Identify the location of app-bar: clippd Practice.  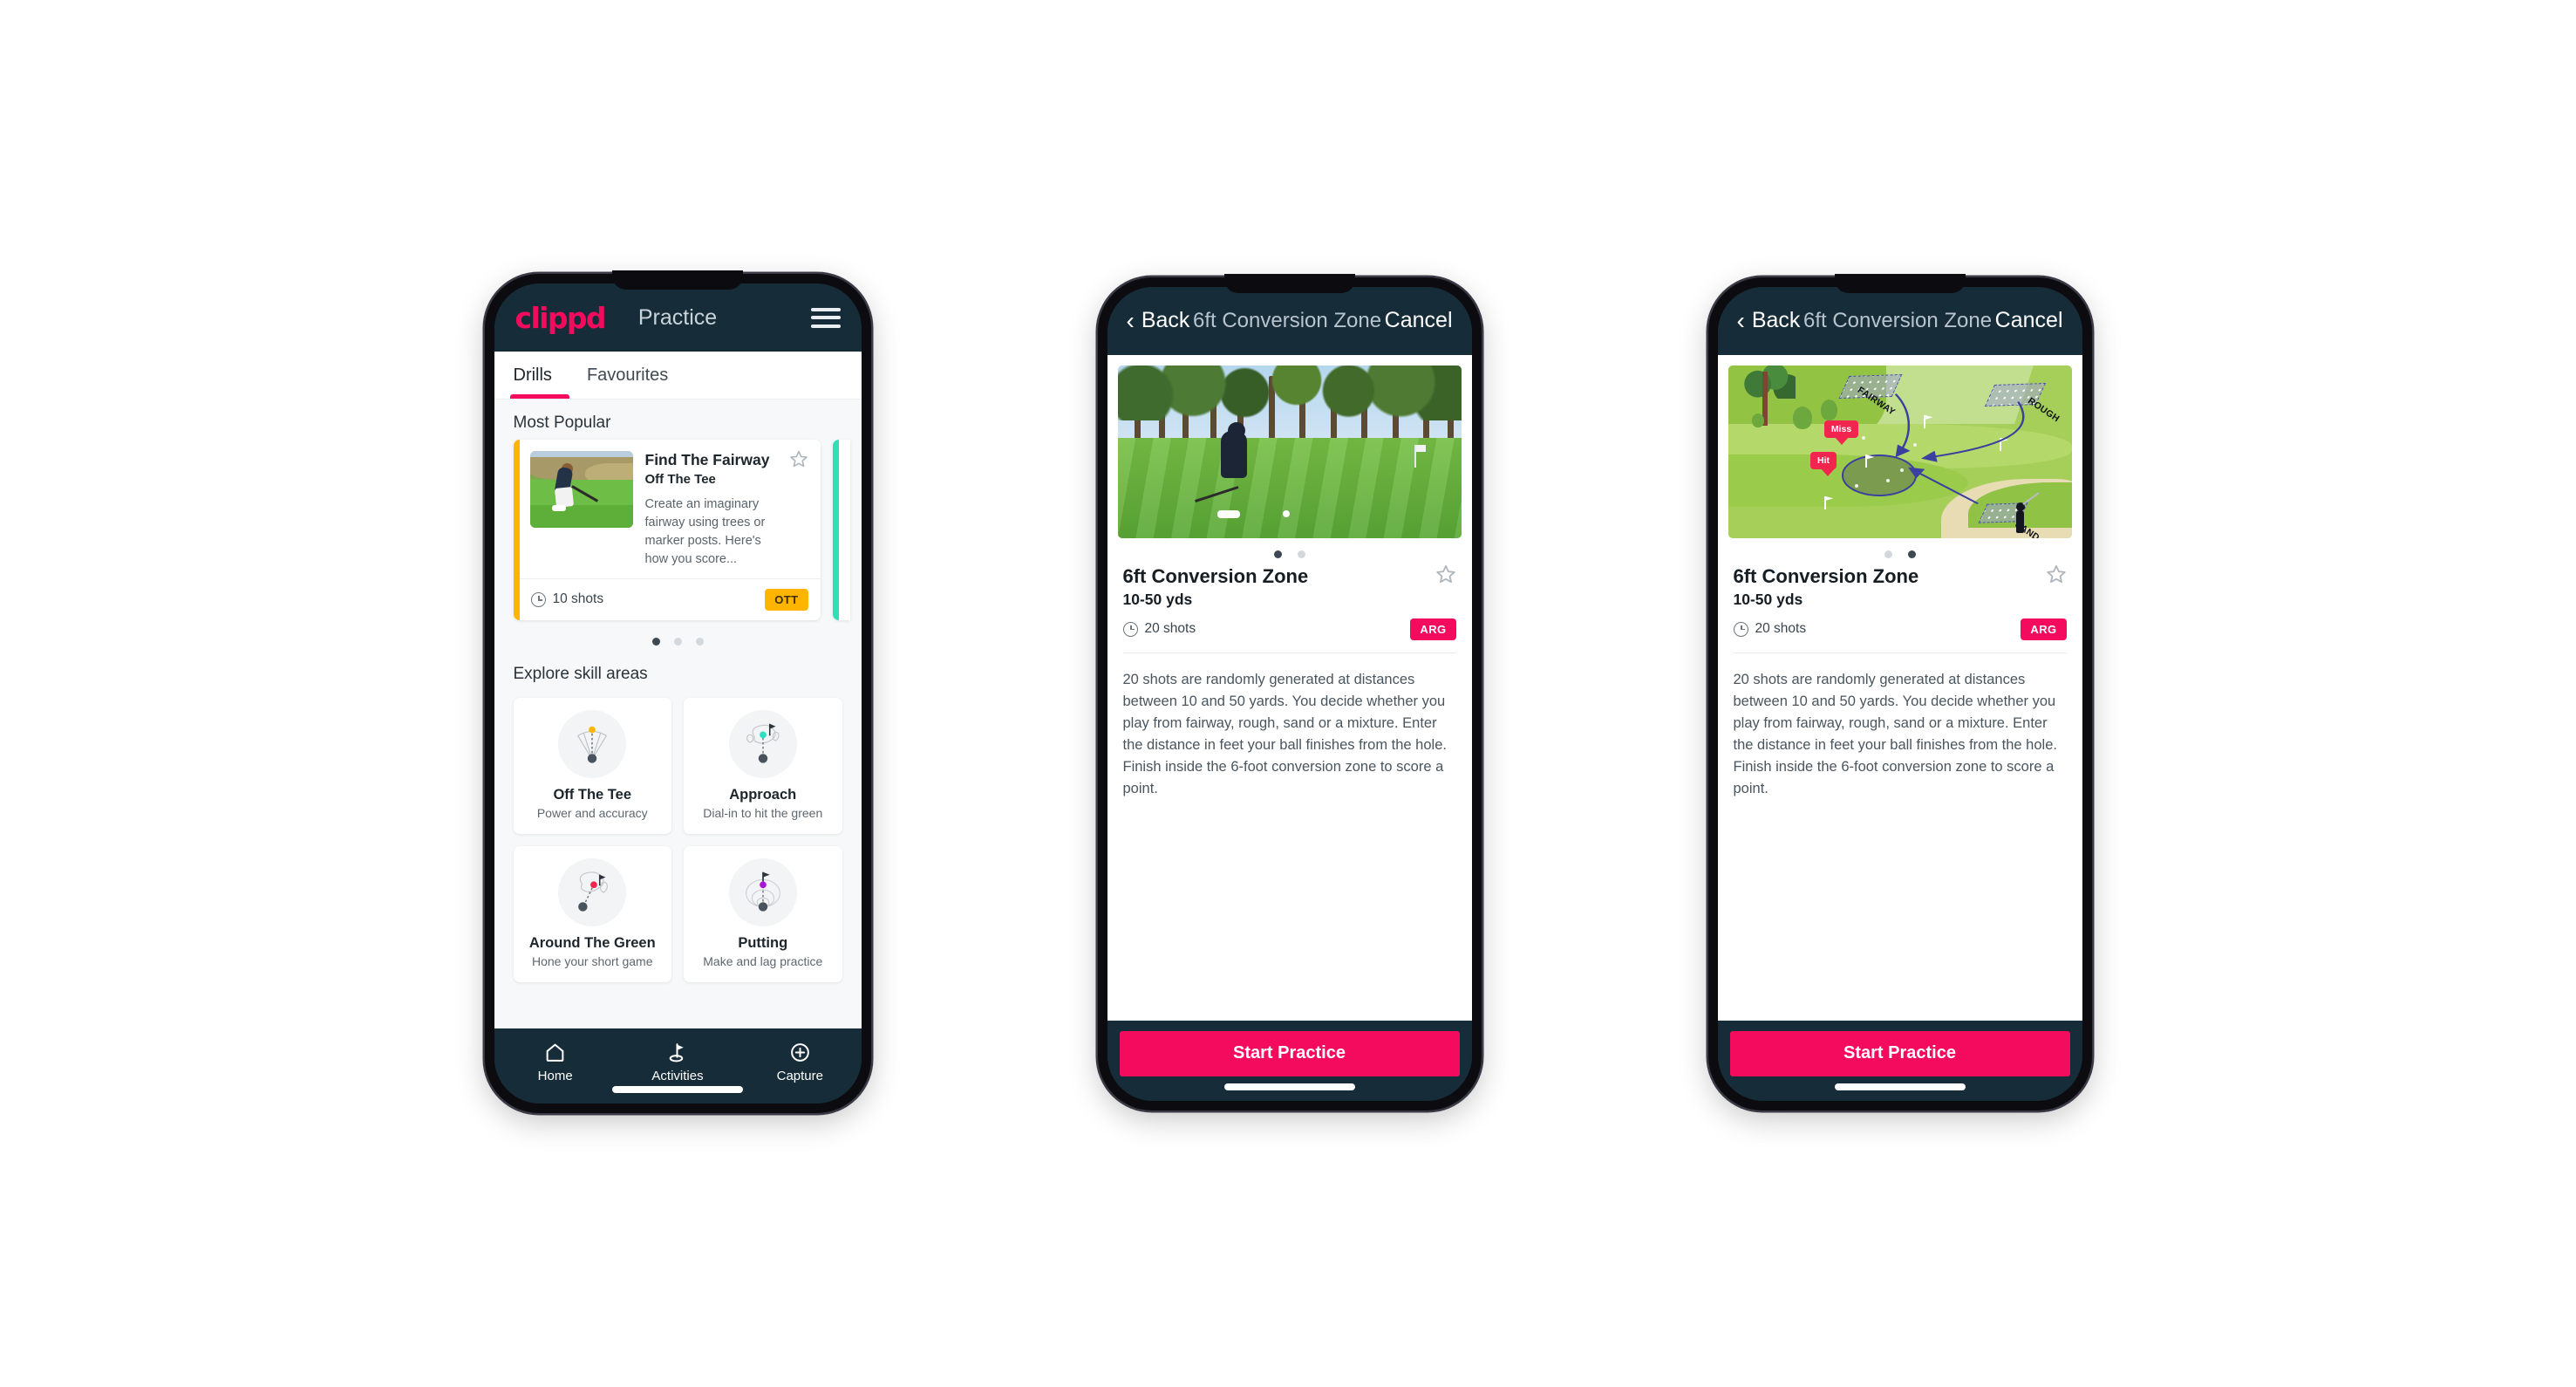
(678, 318).